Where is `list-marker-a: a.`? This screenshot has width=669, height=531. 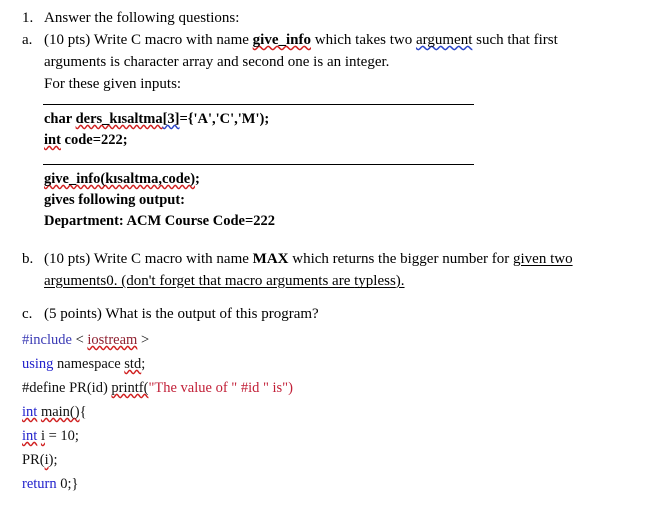 list-marker-a: a. is located at coordinates (27, 40).